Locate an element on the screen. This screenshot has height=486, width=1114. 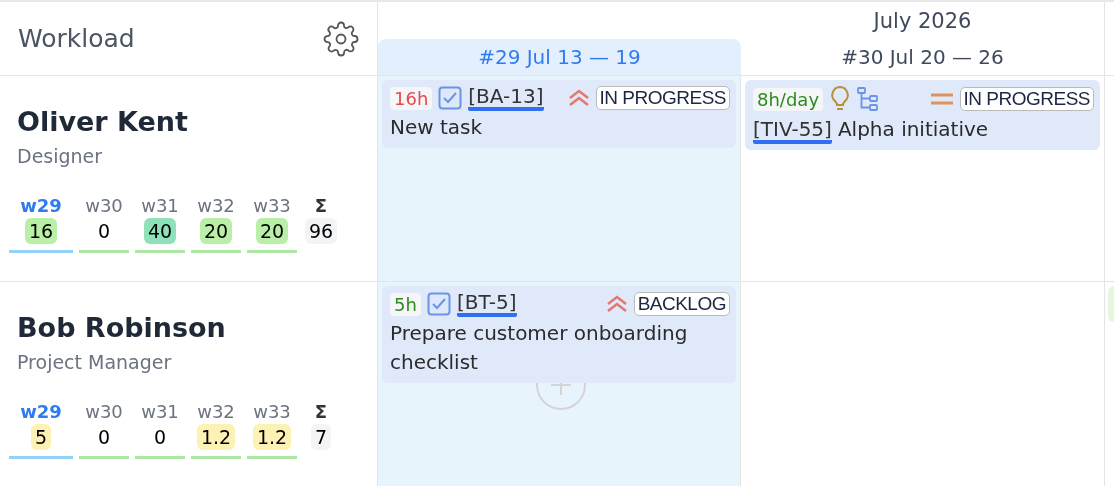
person-role: Designer is located at coordinates (60, 156).